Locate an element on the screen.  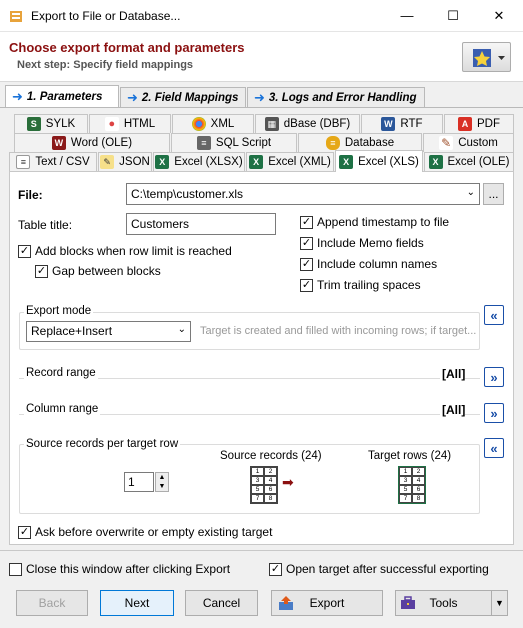
sylk-icon: S is located at coordinates (33, 124).